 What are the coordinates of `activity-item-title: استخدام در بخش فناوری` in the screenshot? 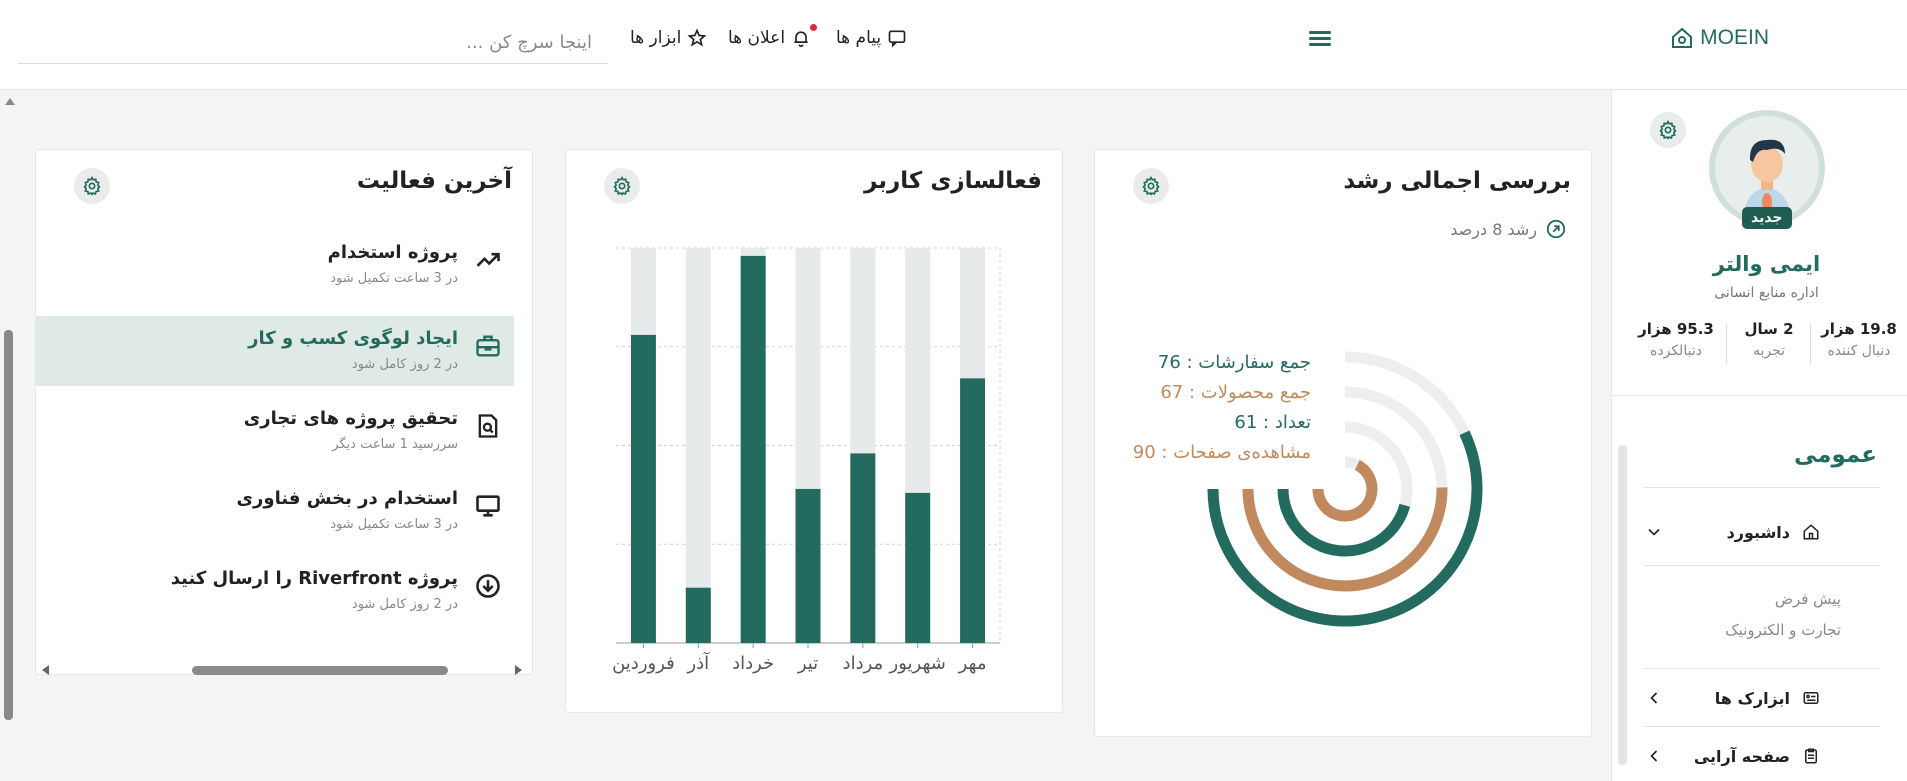 It's located at (347, 498).